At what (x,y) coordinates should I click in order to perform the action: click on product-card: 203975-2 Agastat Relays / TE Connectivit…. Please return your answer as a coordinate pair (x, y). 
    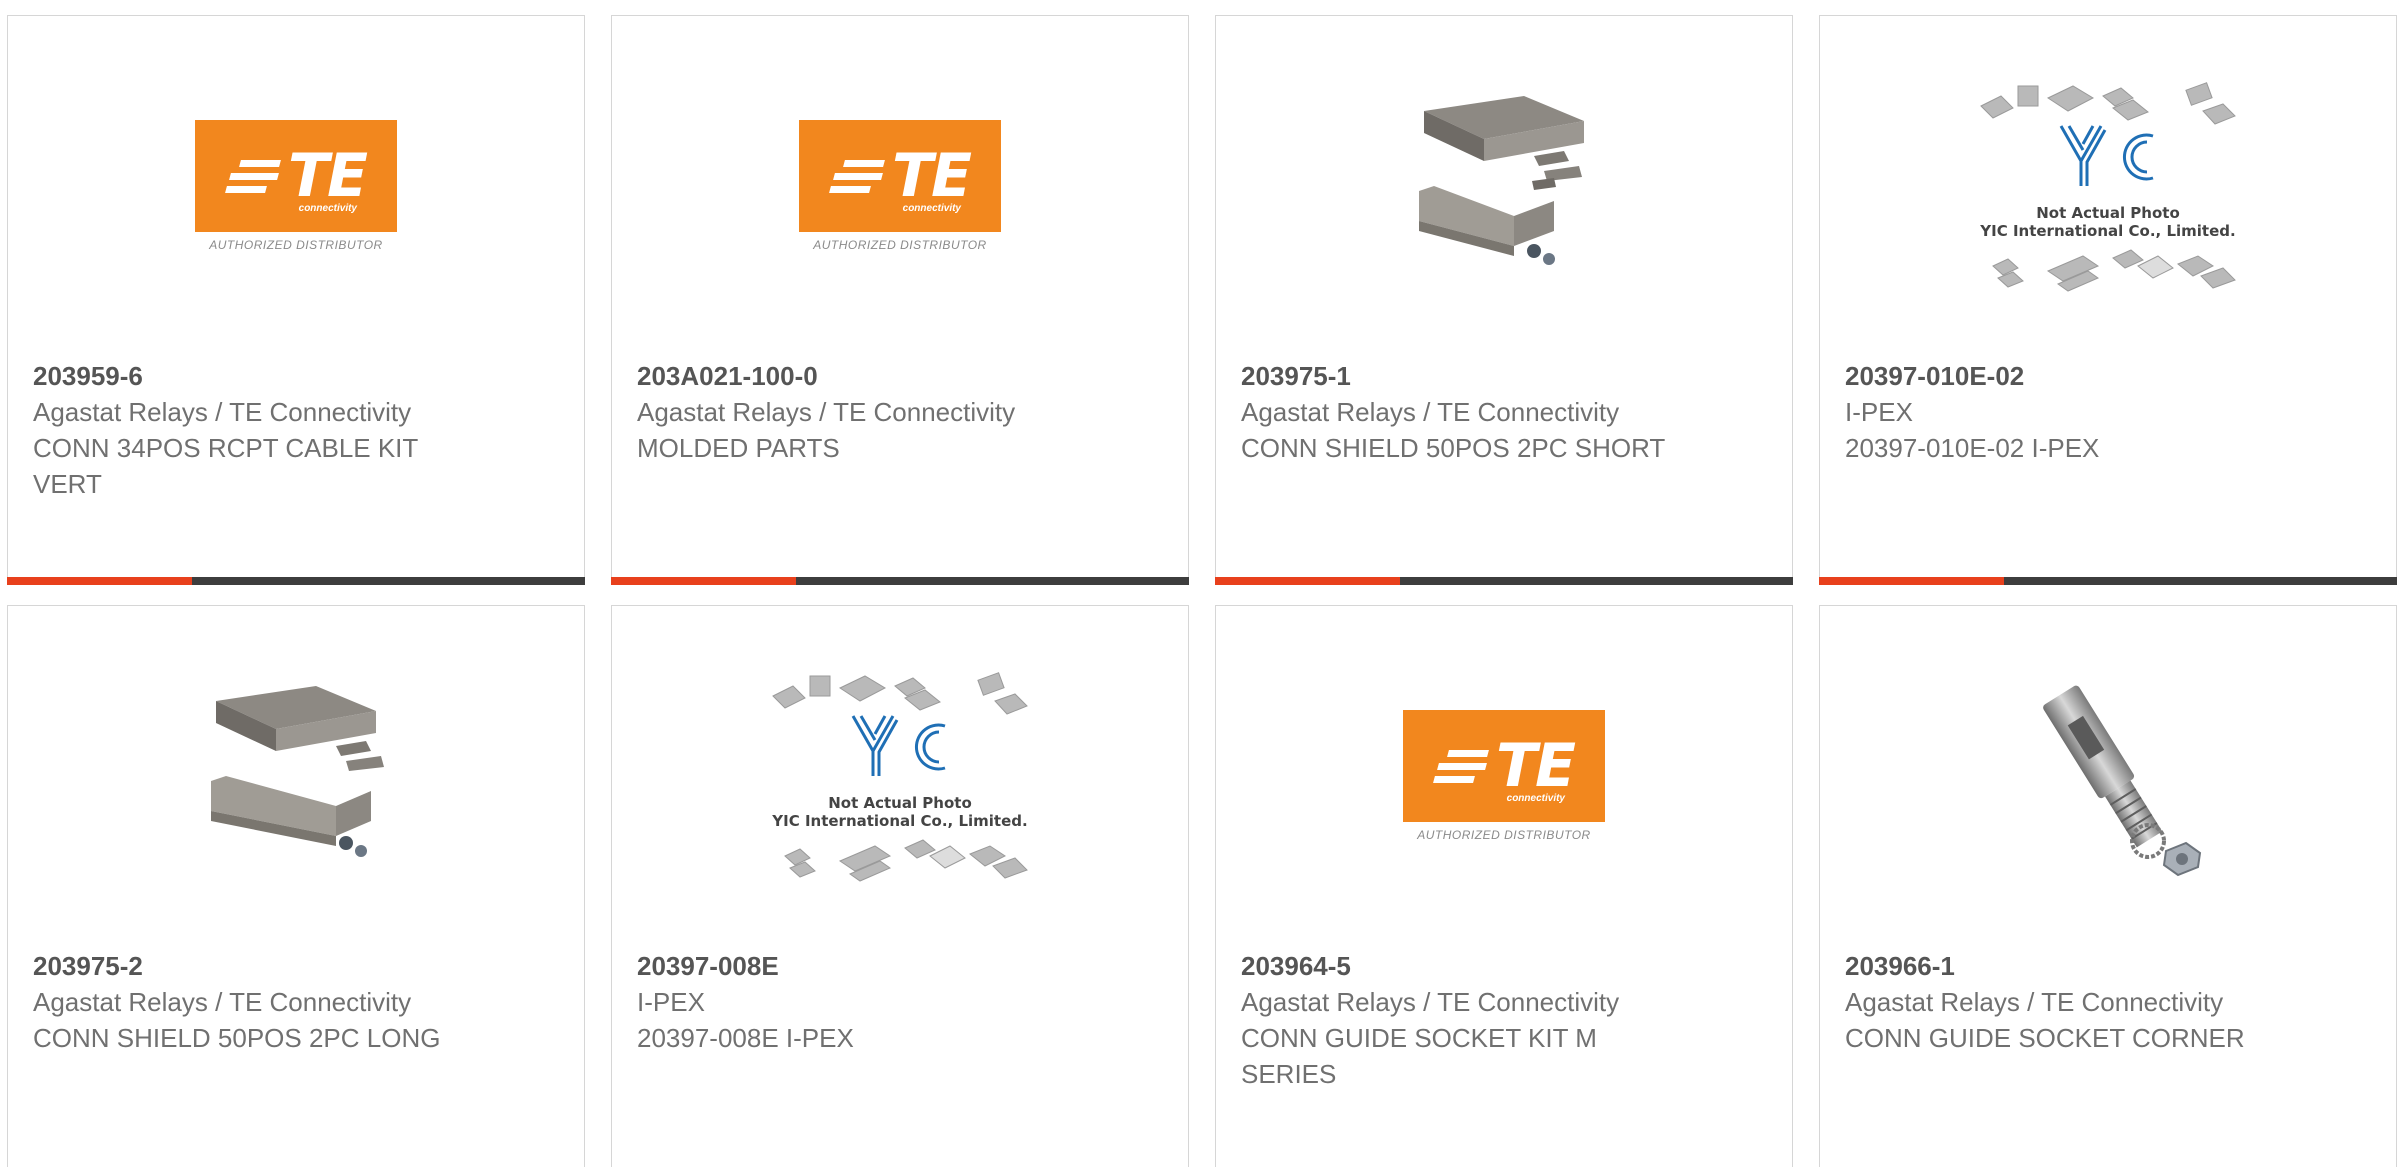
    Looking at the image, I should click on (296, 886).